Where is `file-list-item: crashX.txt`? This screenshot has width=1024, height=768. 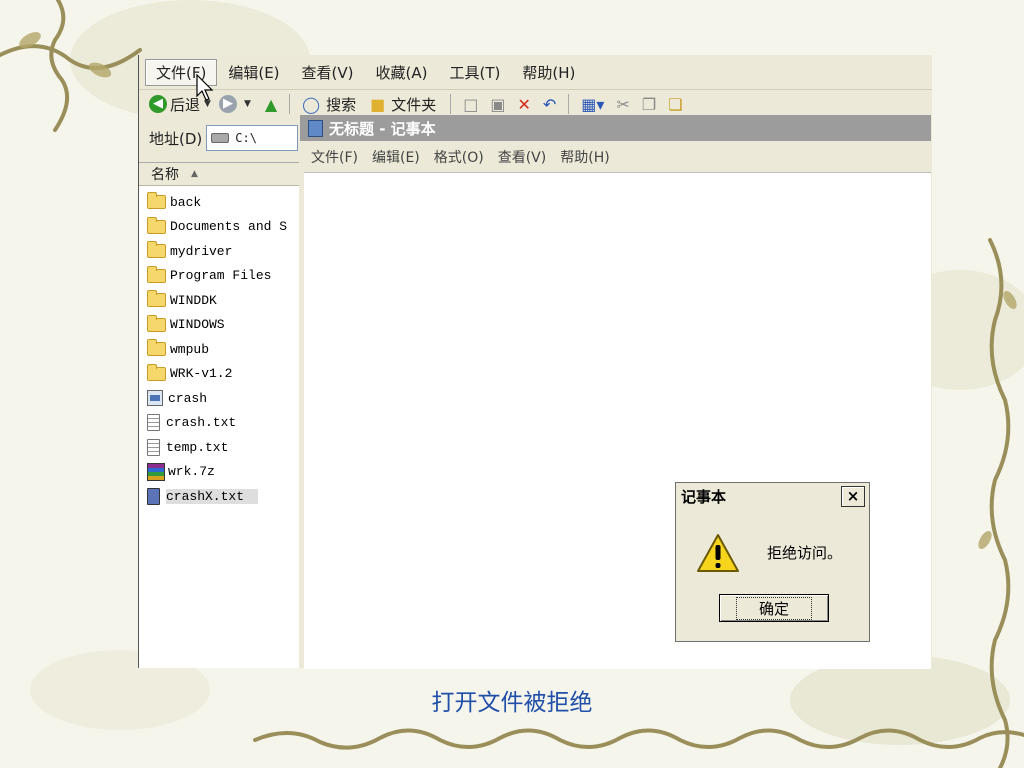 file-list-item: crashX.txt is located at coordinates (223, 496).